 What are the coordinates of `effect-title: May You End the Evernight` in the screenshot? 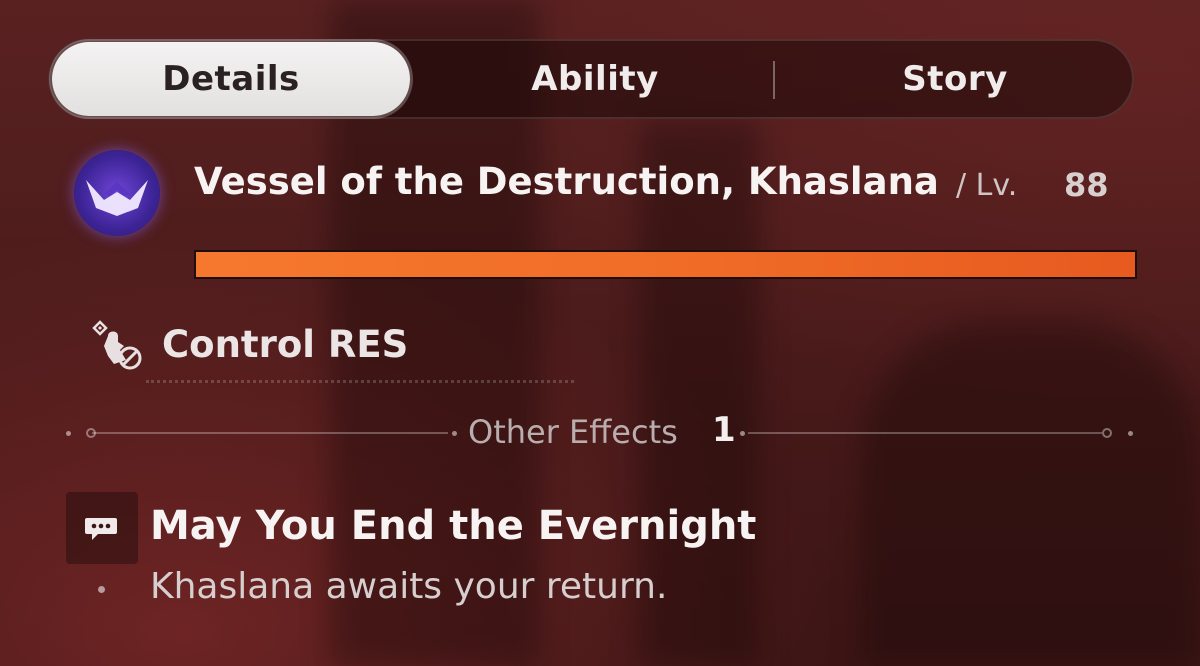 It's located at (453, 526).